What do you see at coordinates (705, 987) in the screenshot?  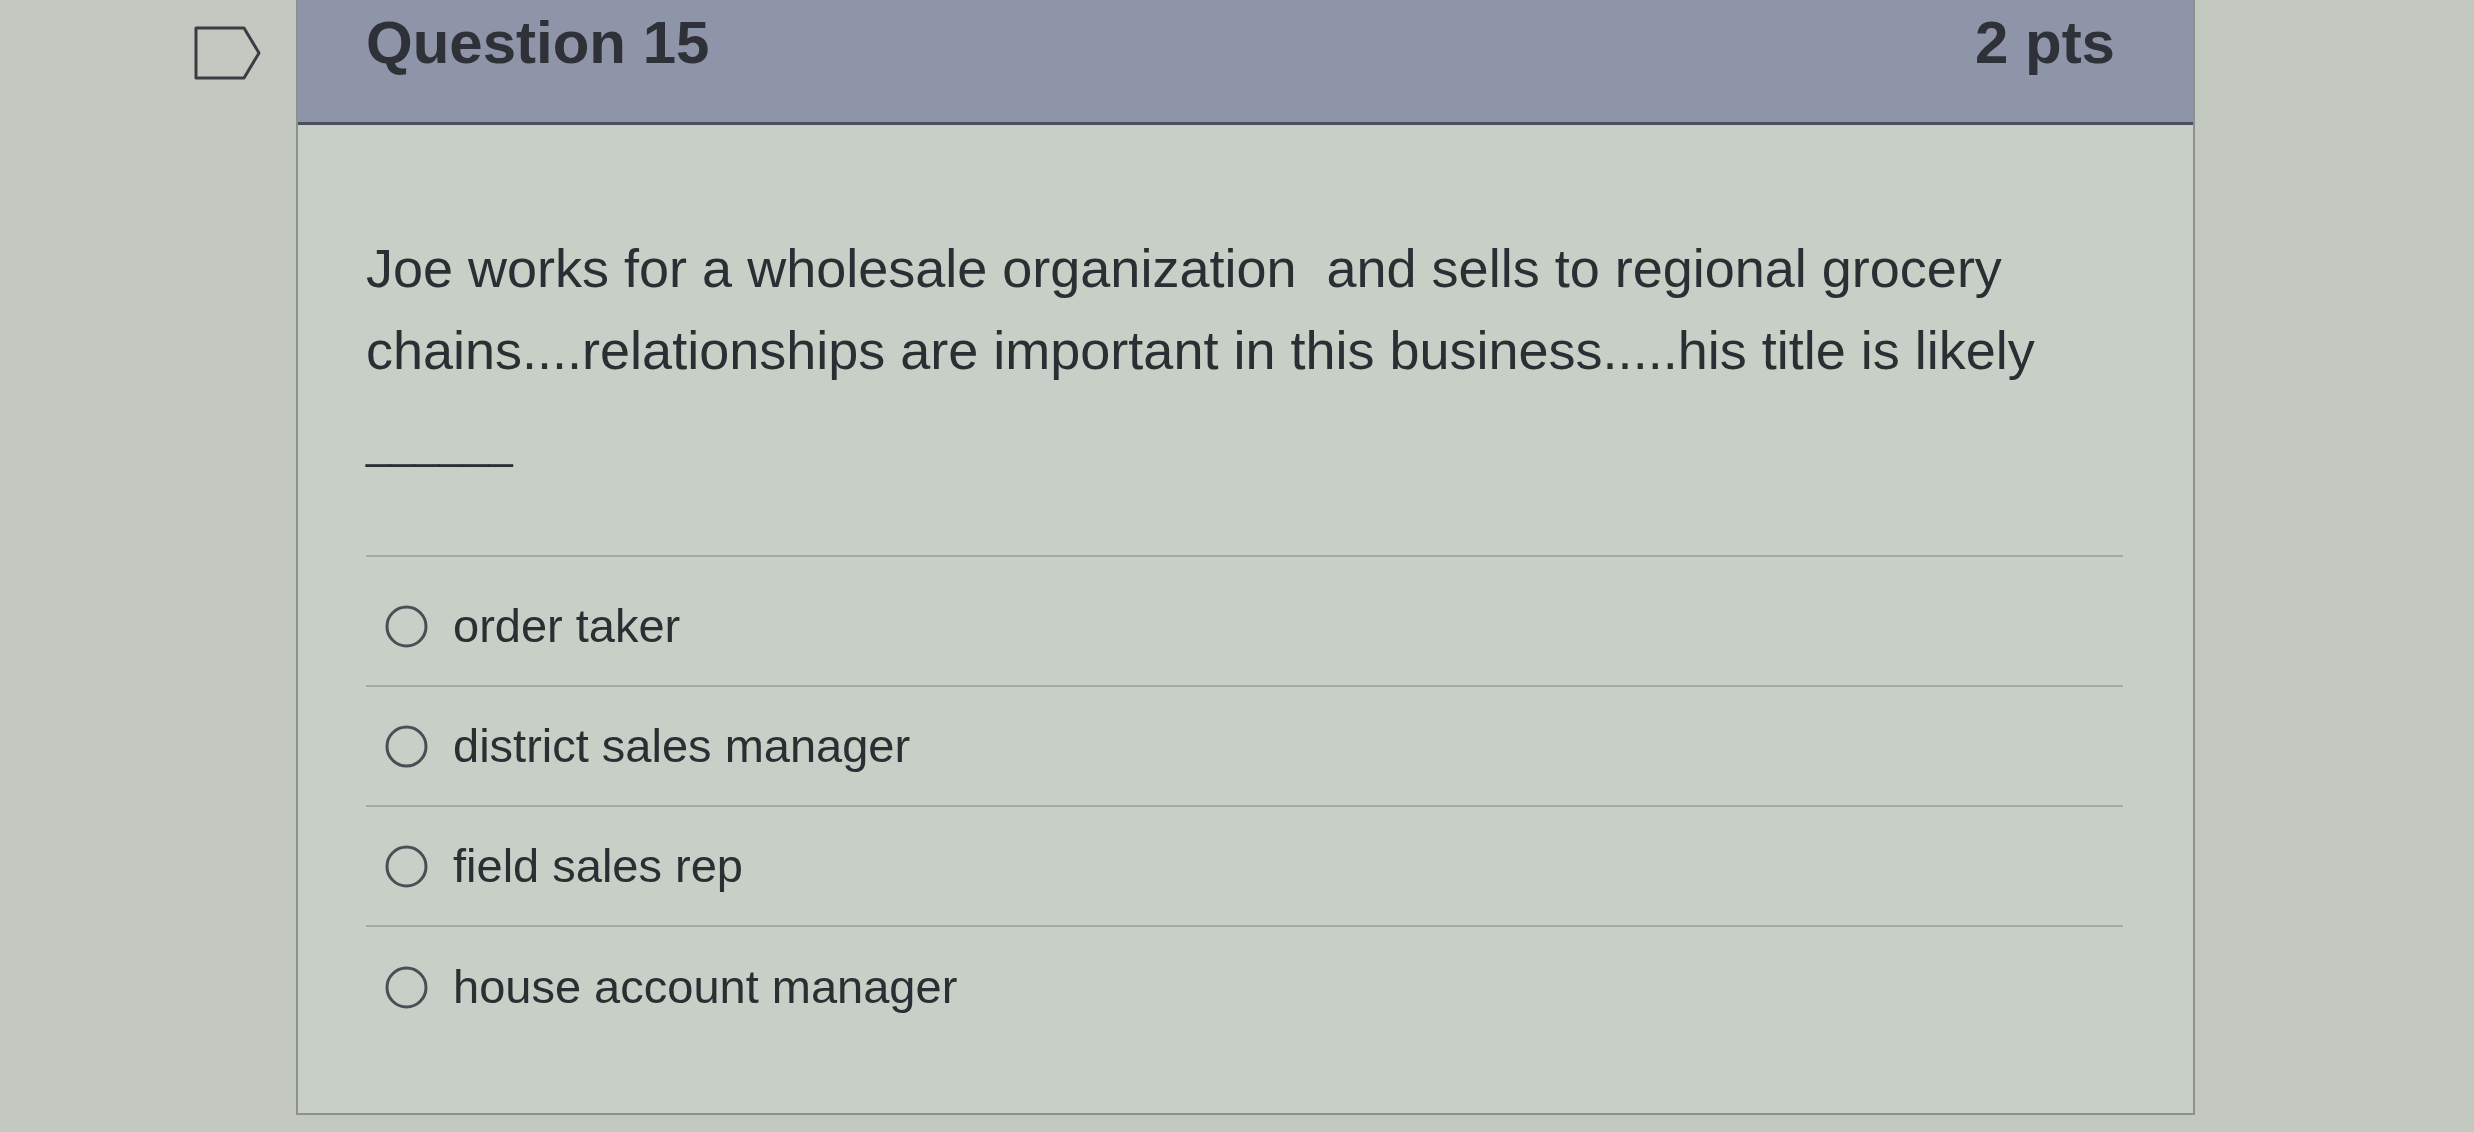 I see `option-label: house account manager` at bounding box center [705, 987].